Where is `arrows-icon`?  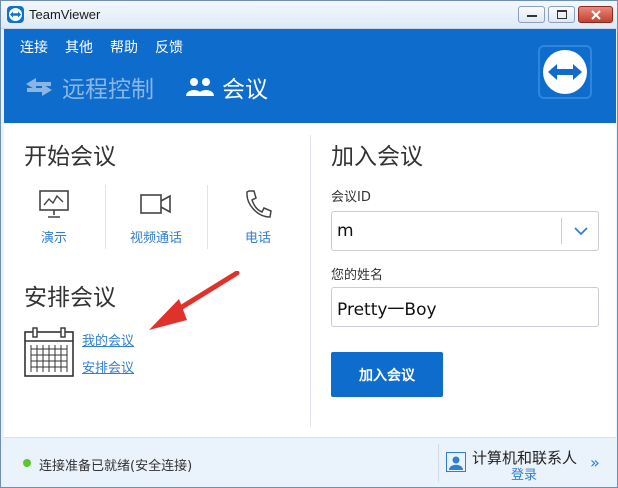
arrows-icon is located at coordinates (39, 87).